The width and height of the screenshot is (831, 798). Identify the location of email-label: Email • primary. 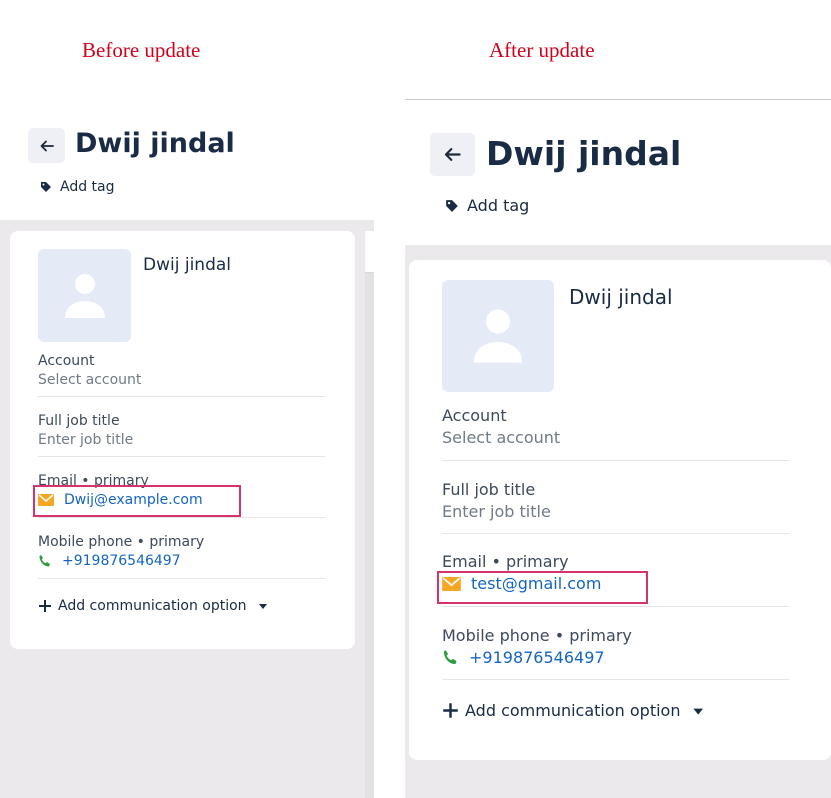
(505, 561).